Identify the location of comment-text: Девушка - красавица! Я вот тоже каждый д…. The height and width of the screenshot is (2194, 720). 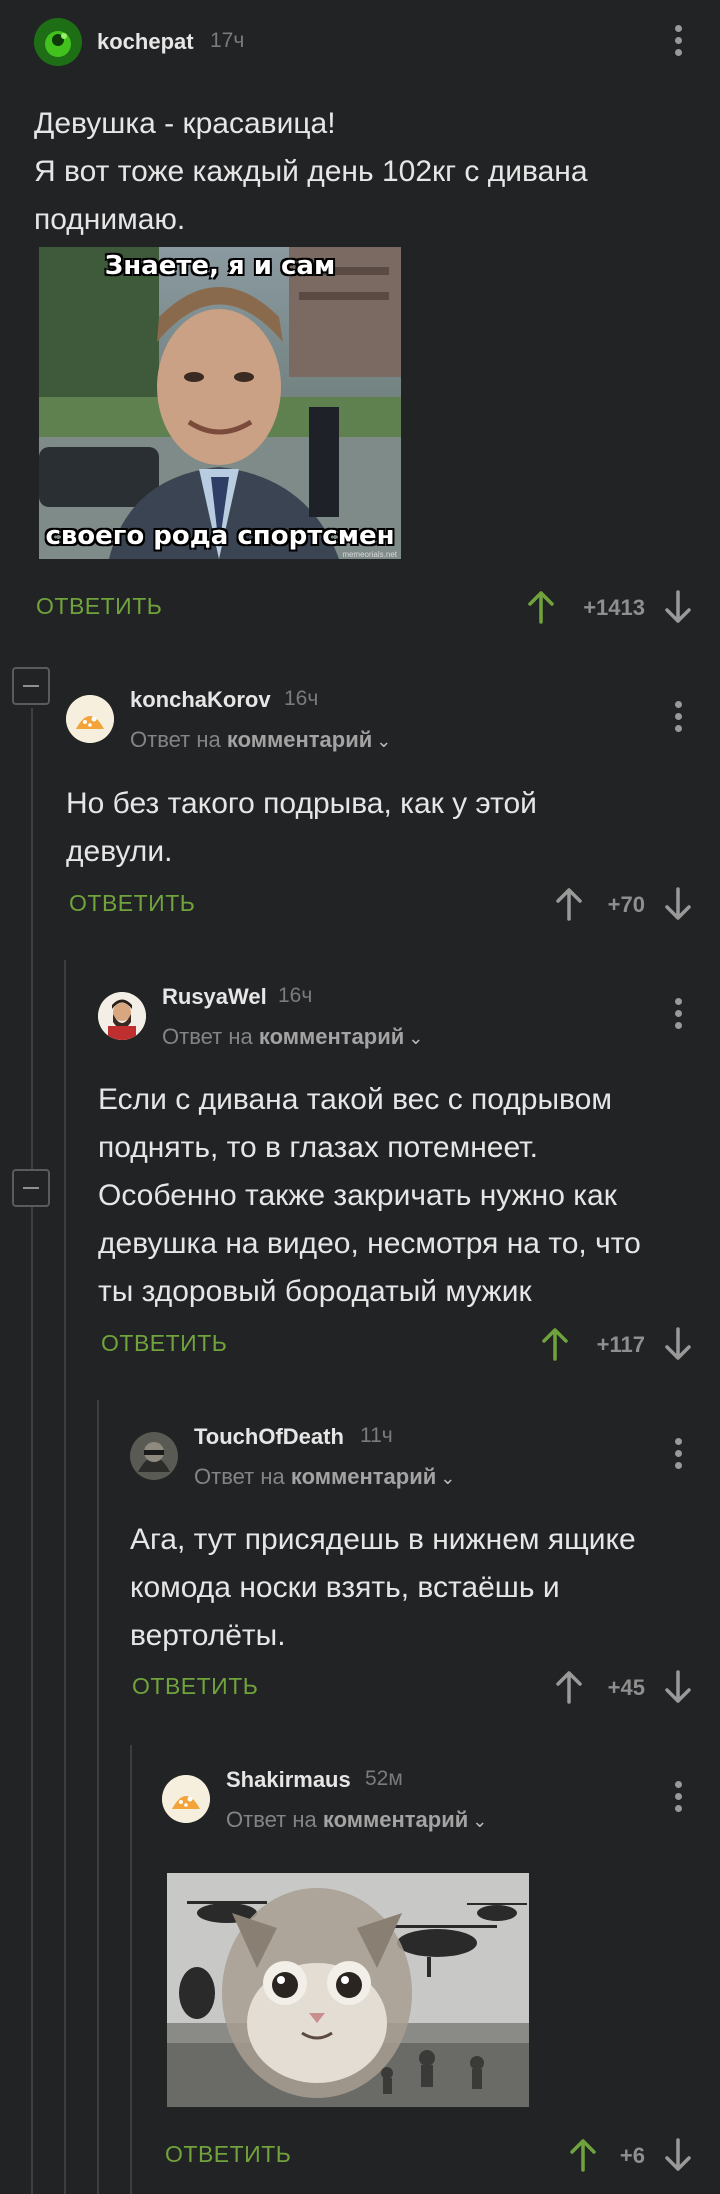
(311, 171).